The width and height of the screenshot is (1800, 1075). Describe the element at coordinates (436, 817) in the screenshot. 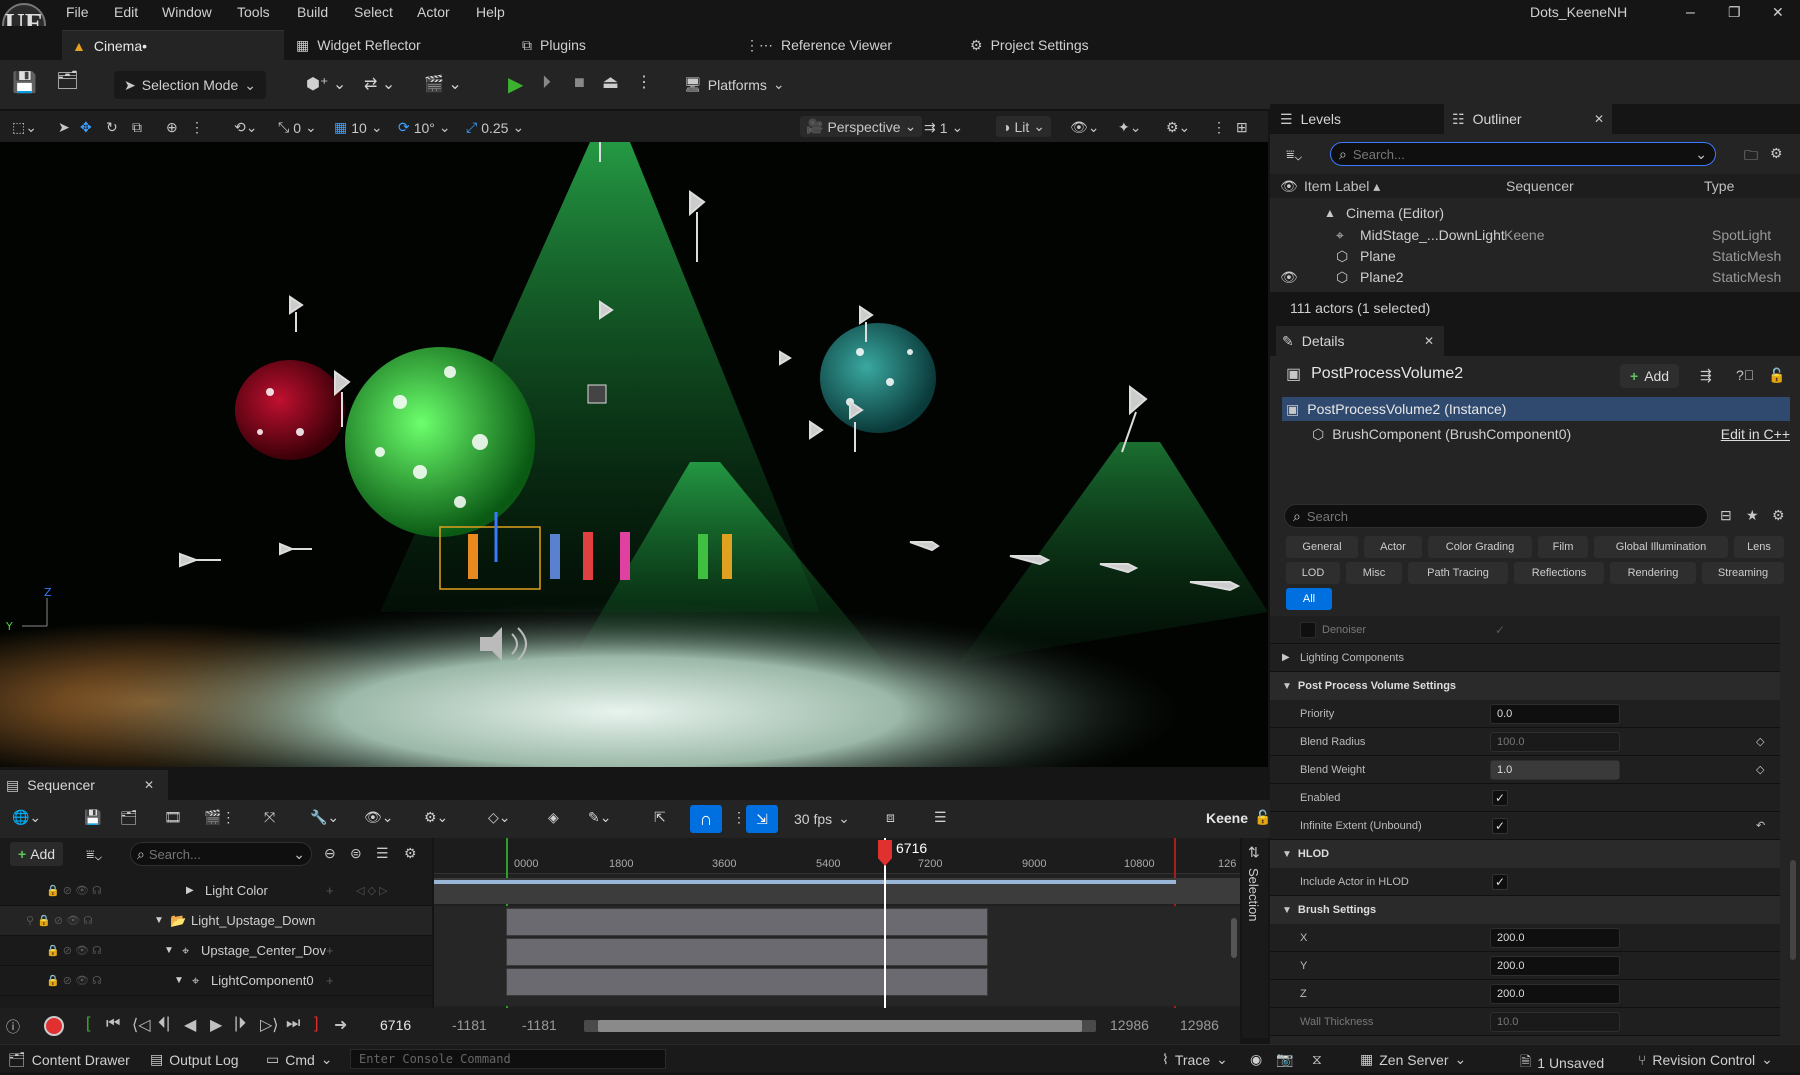

I see `playback-options-icon: ⚙⌄` at that location.